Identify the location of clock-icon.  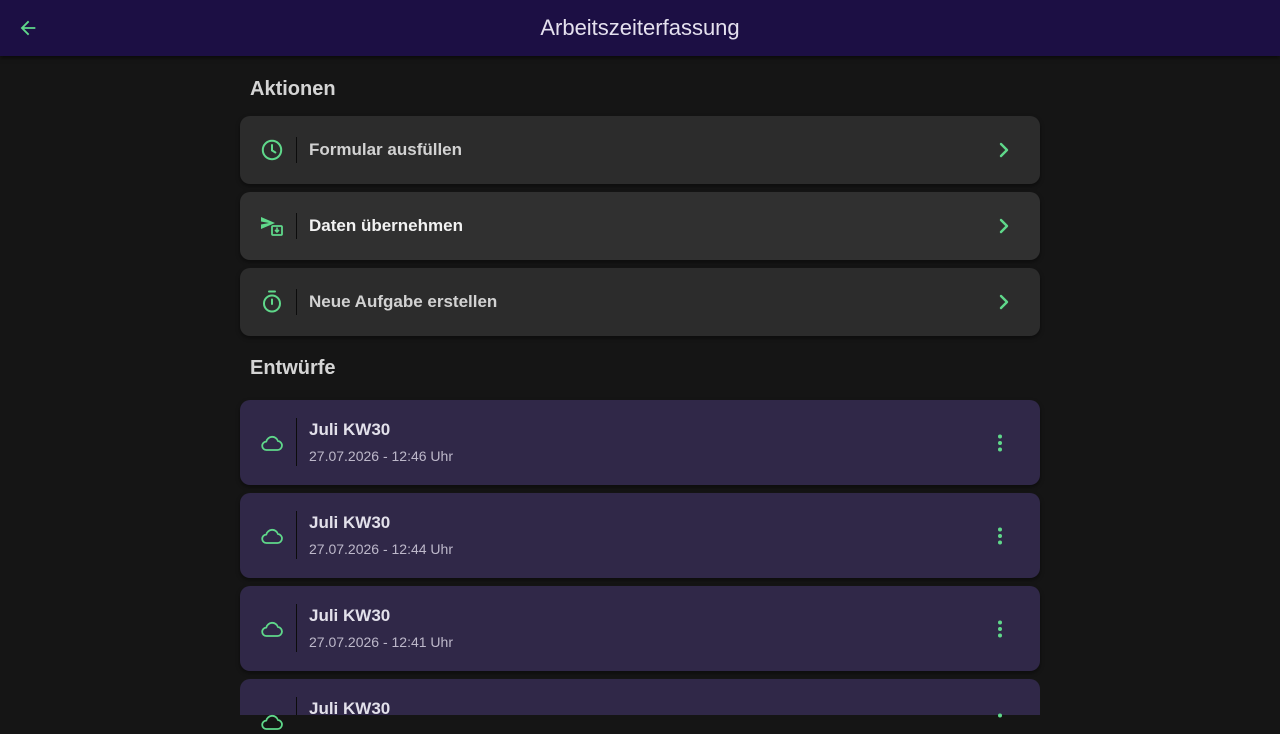
(272, 150).